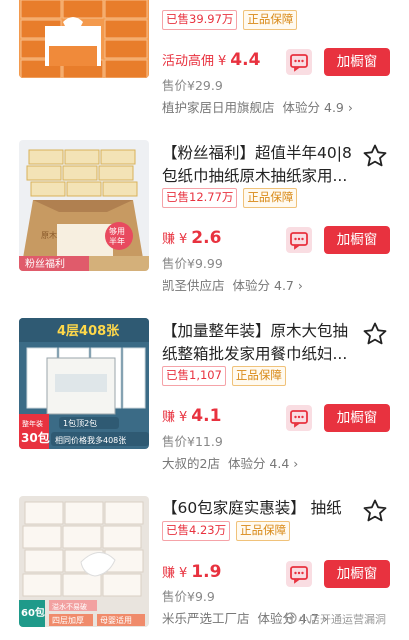 This screenshot has width=409, height=640. What do you see at coordinates (33, 612) in the screenshot?
I see `svg-text: 60包` at bounding box center [33, 612].